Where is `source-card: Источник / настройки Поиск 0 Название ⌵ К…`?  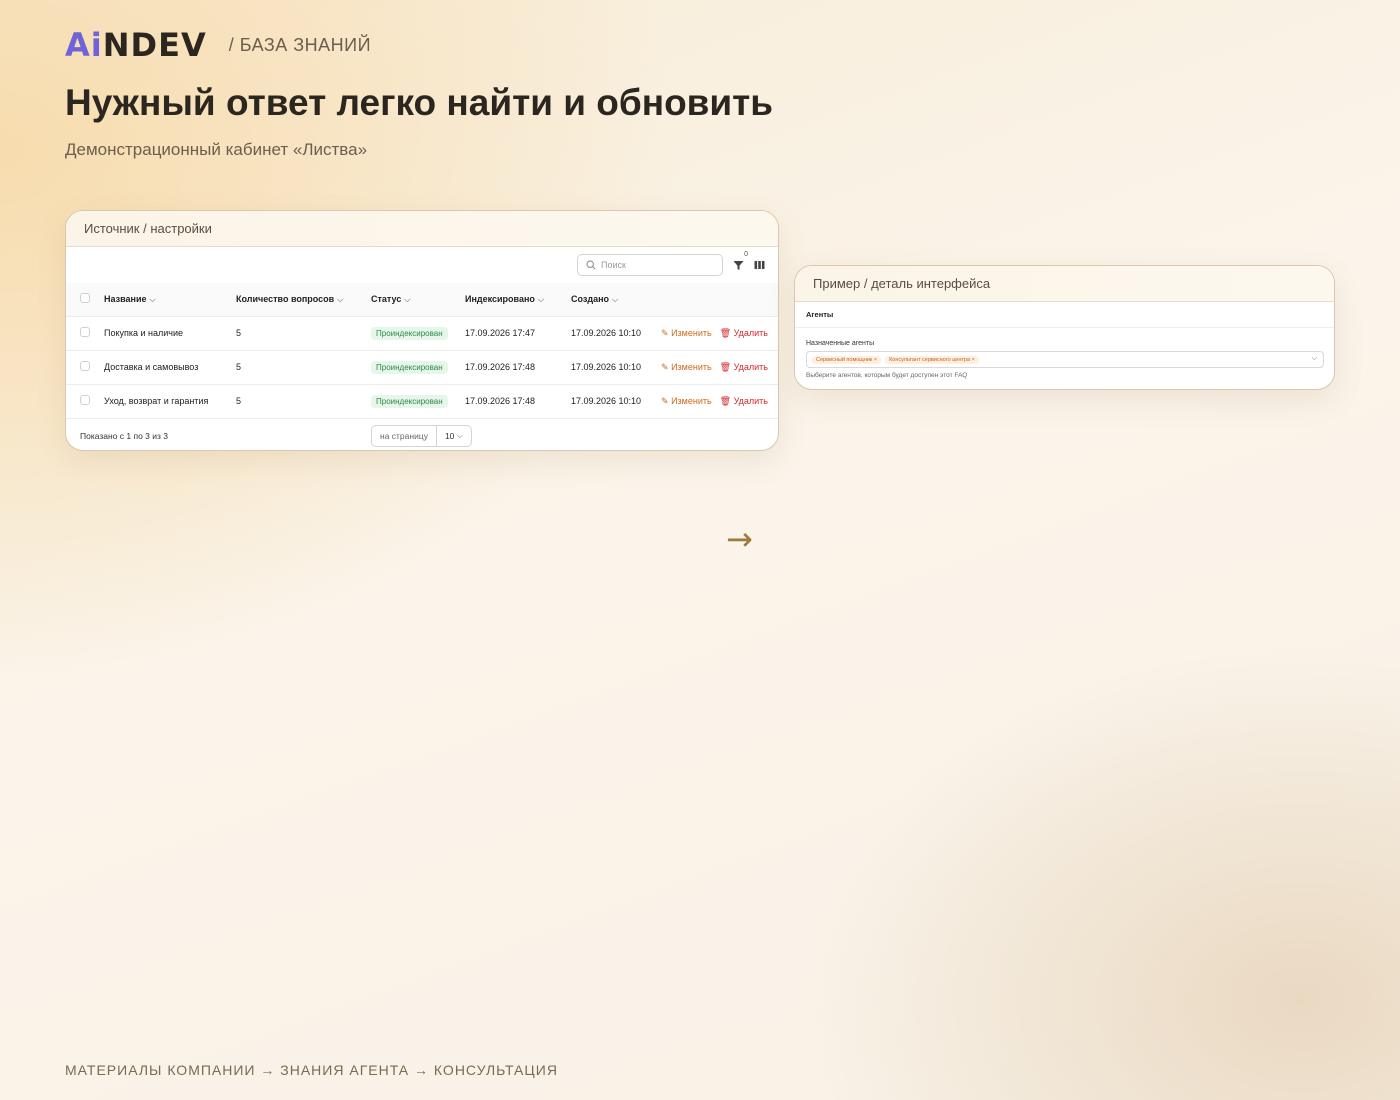 source-card: Источник / настройки Поиск 0 Название ⌵ К… is located at coordinates (422, 330).